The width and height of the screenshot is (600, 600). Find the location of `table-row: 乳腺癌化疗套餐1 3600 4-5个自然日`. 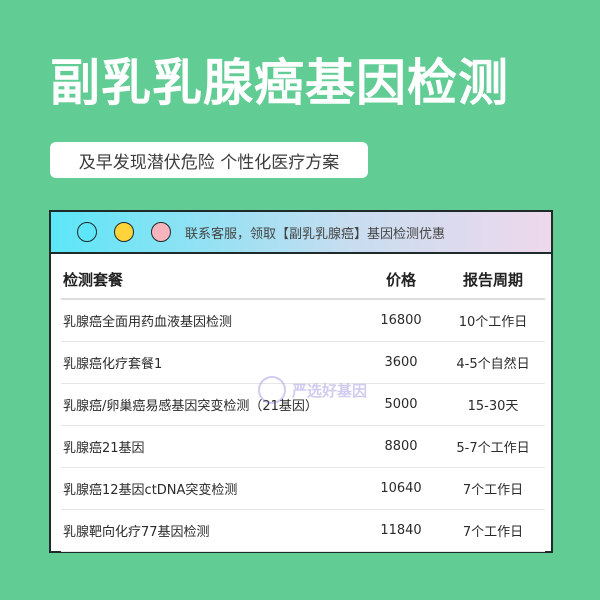

table-row: 乳腺癌化疗套餐1 3600 4-5个自然日 is located at coordinates (303, 362).